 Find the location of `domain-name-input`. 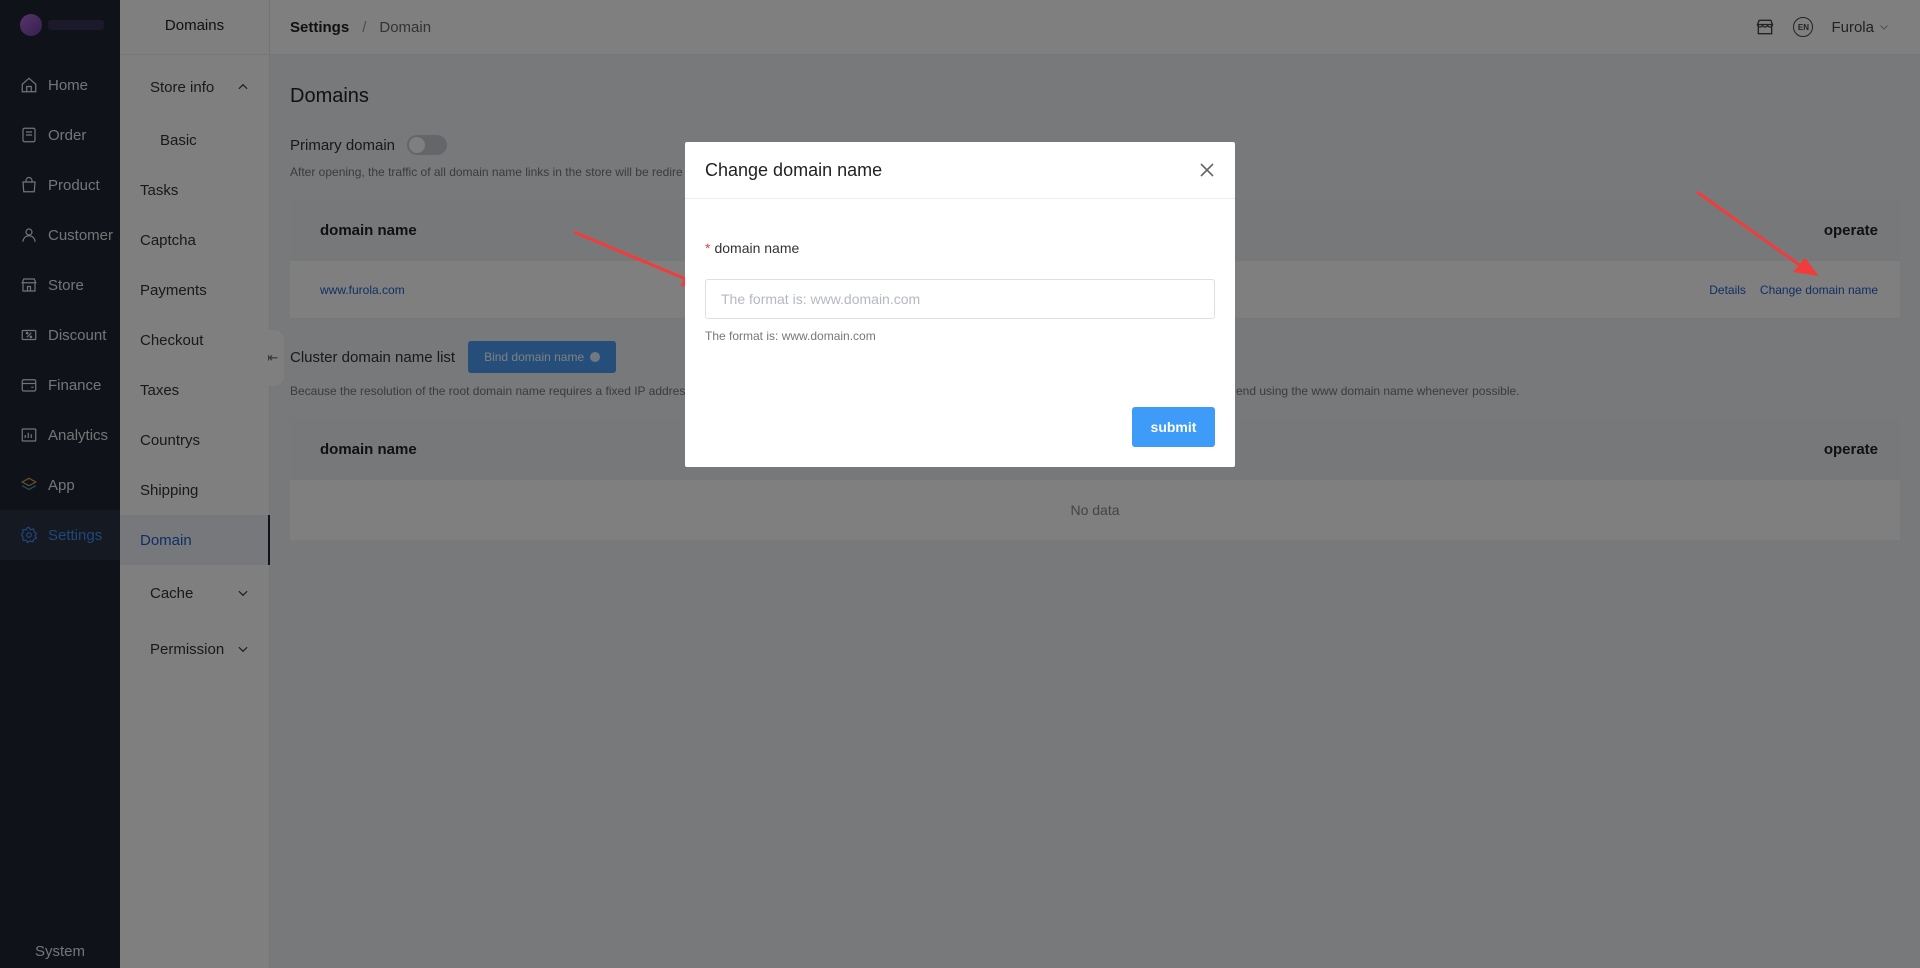

domain-name-input is located at coordinates (960, 299).